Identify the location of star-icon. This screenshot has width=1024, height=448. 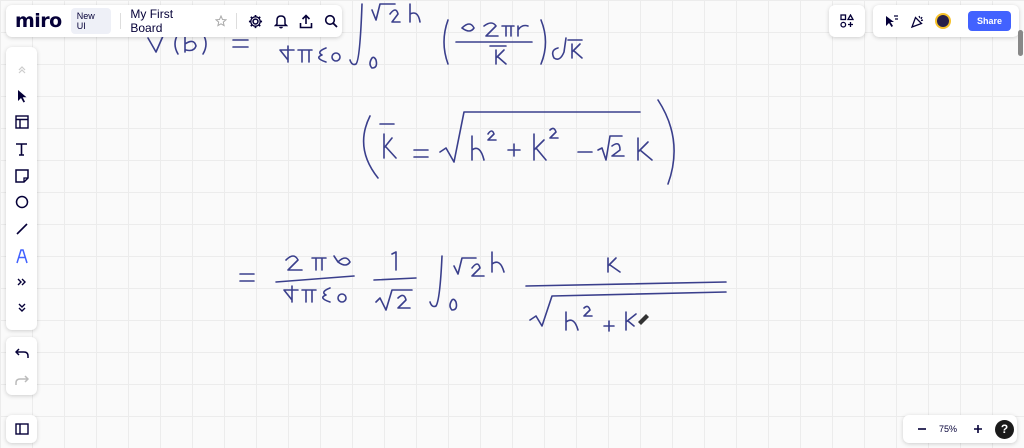
(220, 21).